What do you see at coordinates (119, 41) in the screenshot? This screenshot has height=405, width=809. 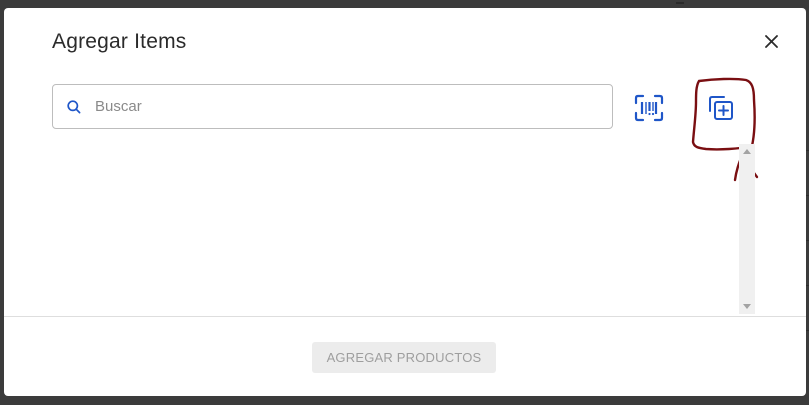 I see `modal-title: Agregar Items` at bounding box center [119, 41].